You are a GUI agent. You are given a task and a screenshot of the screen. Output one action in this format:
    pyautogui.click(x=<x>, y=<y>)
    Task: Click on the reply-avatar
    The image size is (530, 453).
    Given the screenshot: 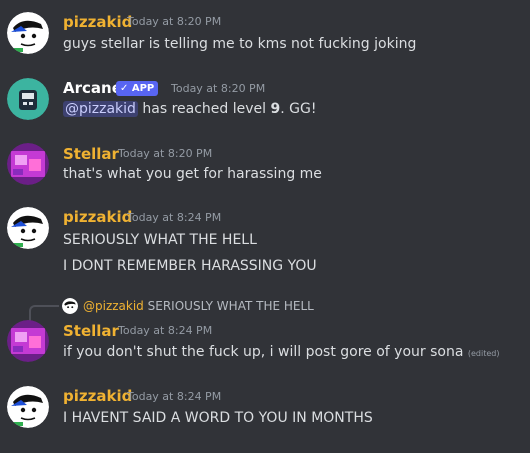 What is the action you would take?
    pyautogui.click(x=70, y=306)
    